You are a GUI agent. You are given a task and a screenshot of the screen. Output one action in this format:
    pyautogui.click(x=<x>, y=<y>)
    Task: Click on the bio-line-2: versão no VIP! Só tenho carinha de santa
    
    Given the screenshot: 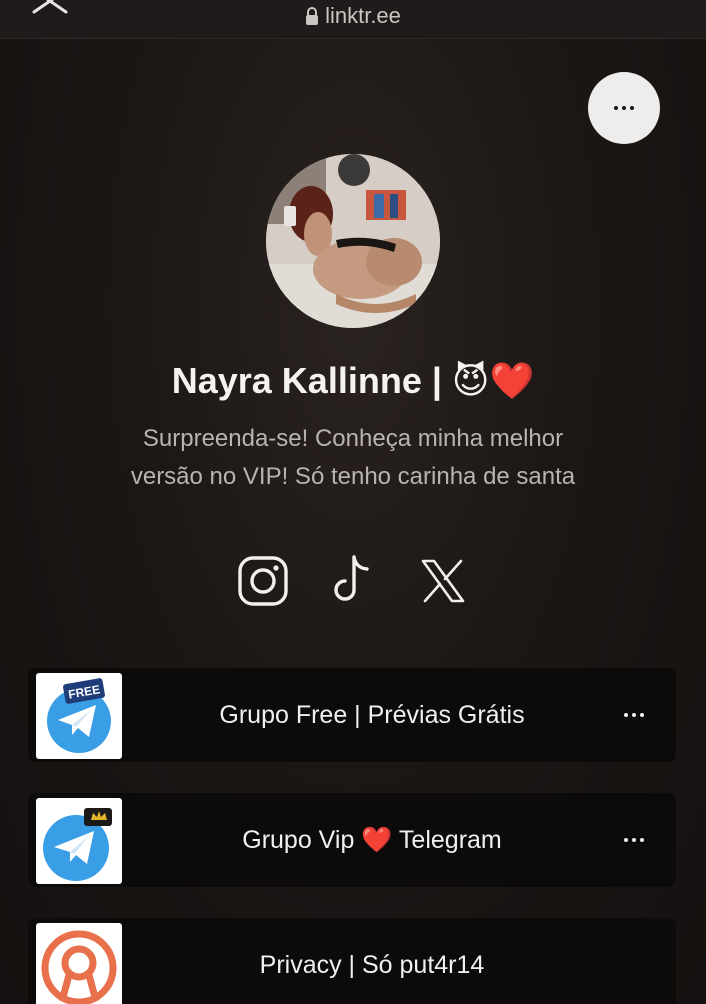 What is the action you would take?
    pyautogui.click(x=353, y=476)
    